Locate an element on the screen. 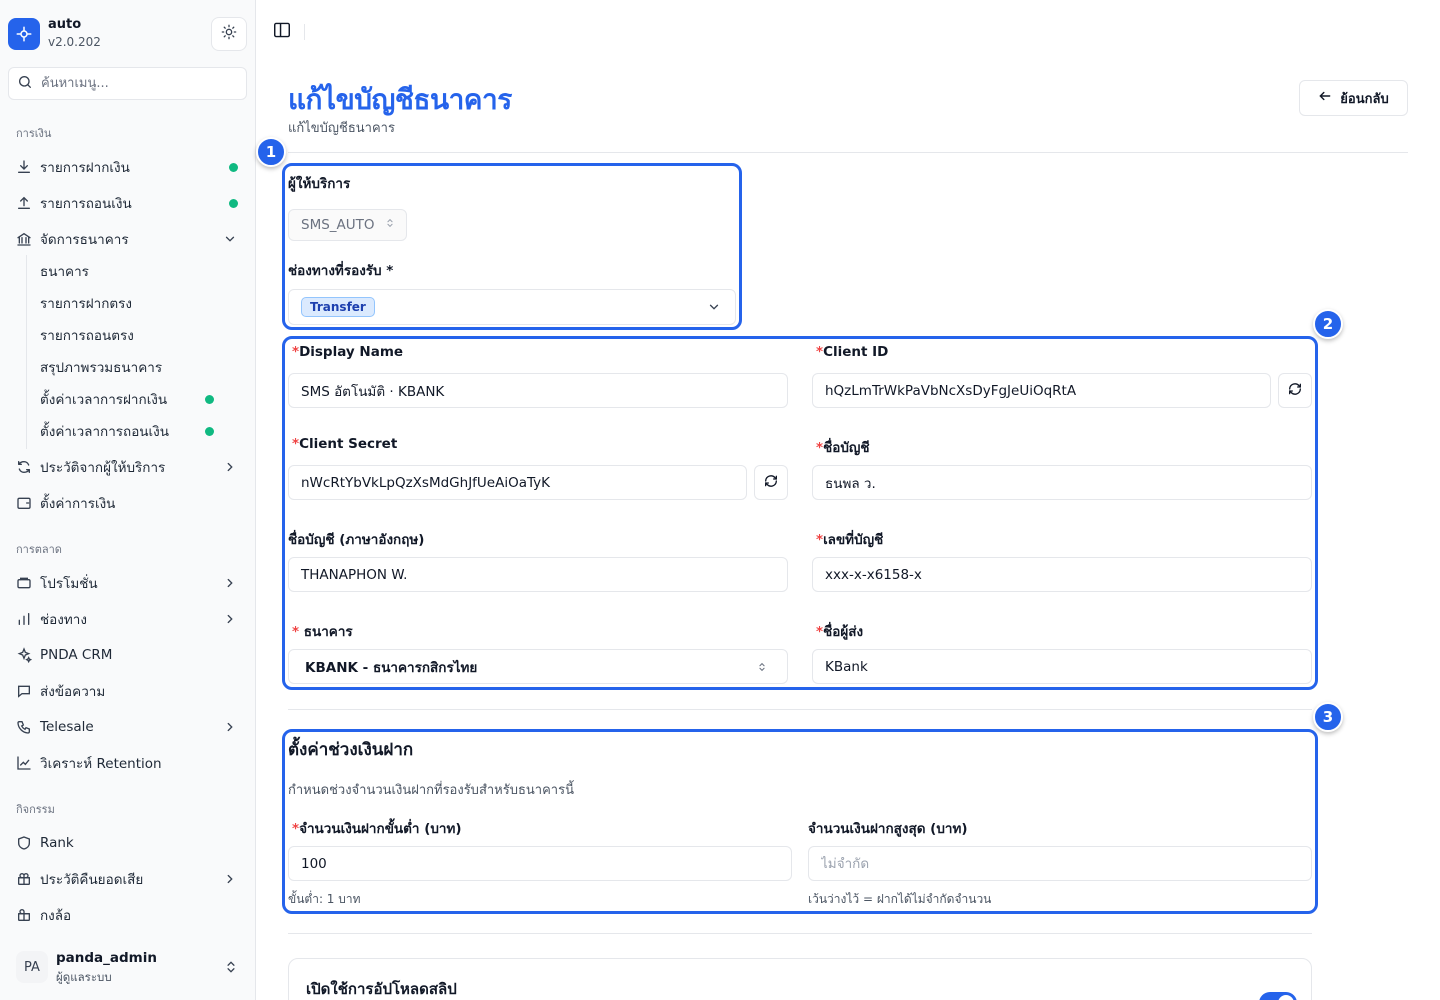 Image resolution: width=1440 pixels, height=1000 pixels. account-name-en-field: THANAPHON W. is located at coordinates (538, 574).